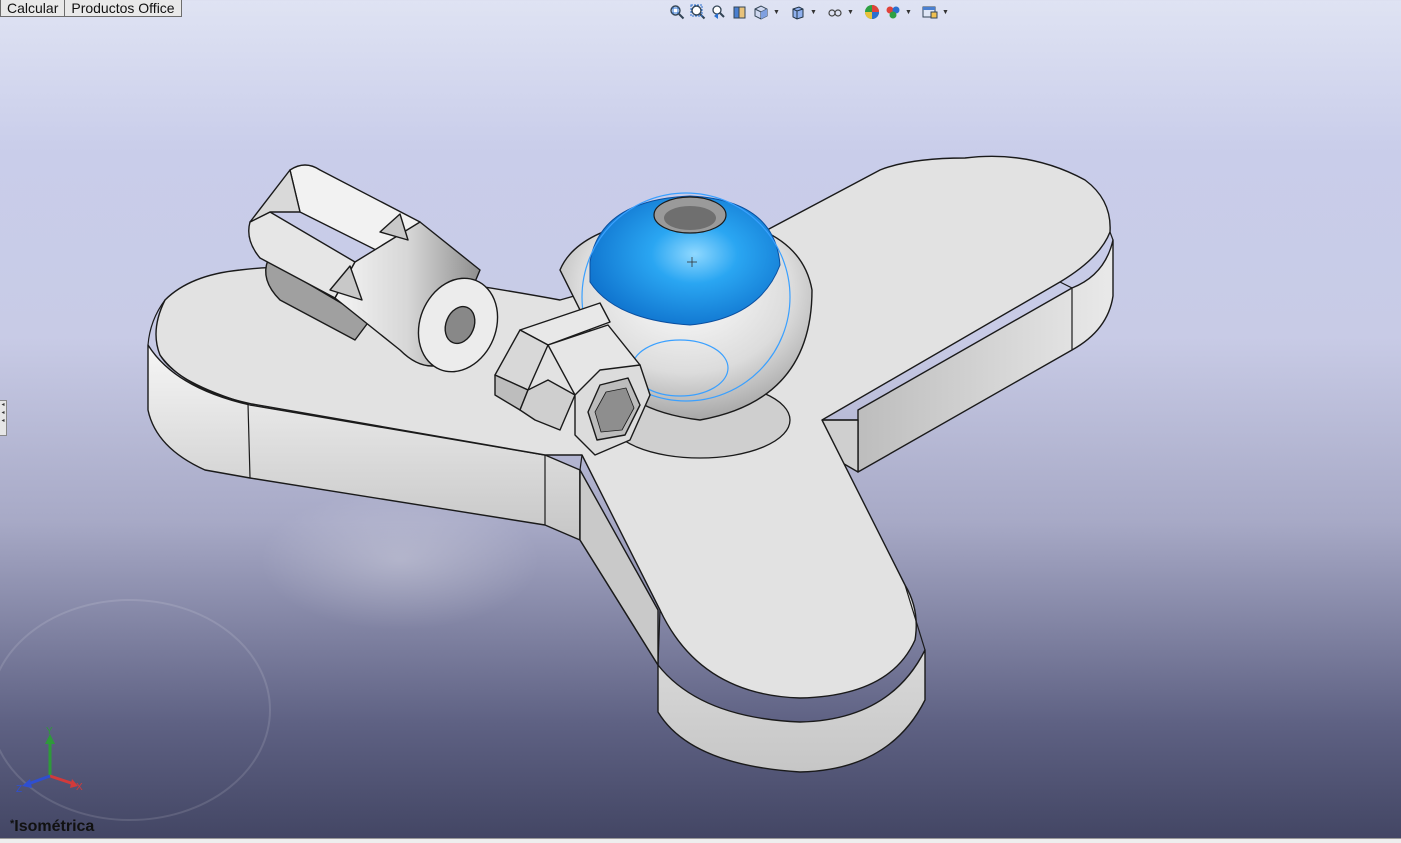  I want to click on coordinate-triad: Y X Z, so click(49, 760).